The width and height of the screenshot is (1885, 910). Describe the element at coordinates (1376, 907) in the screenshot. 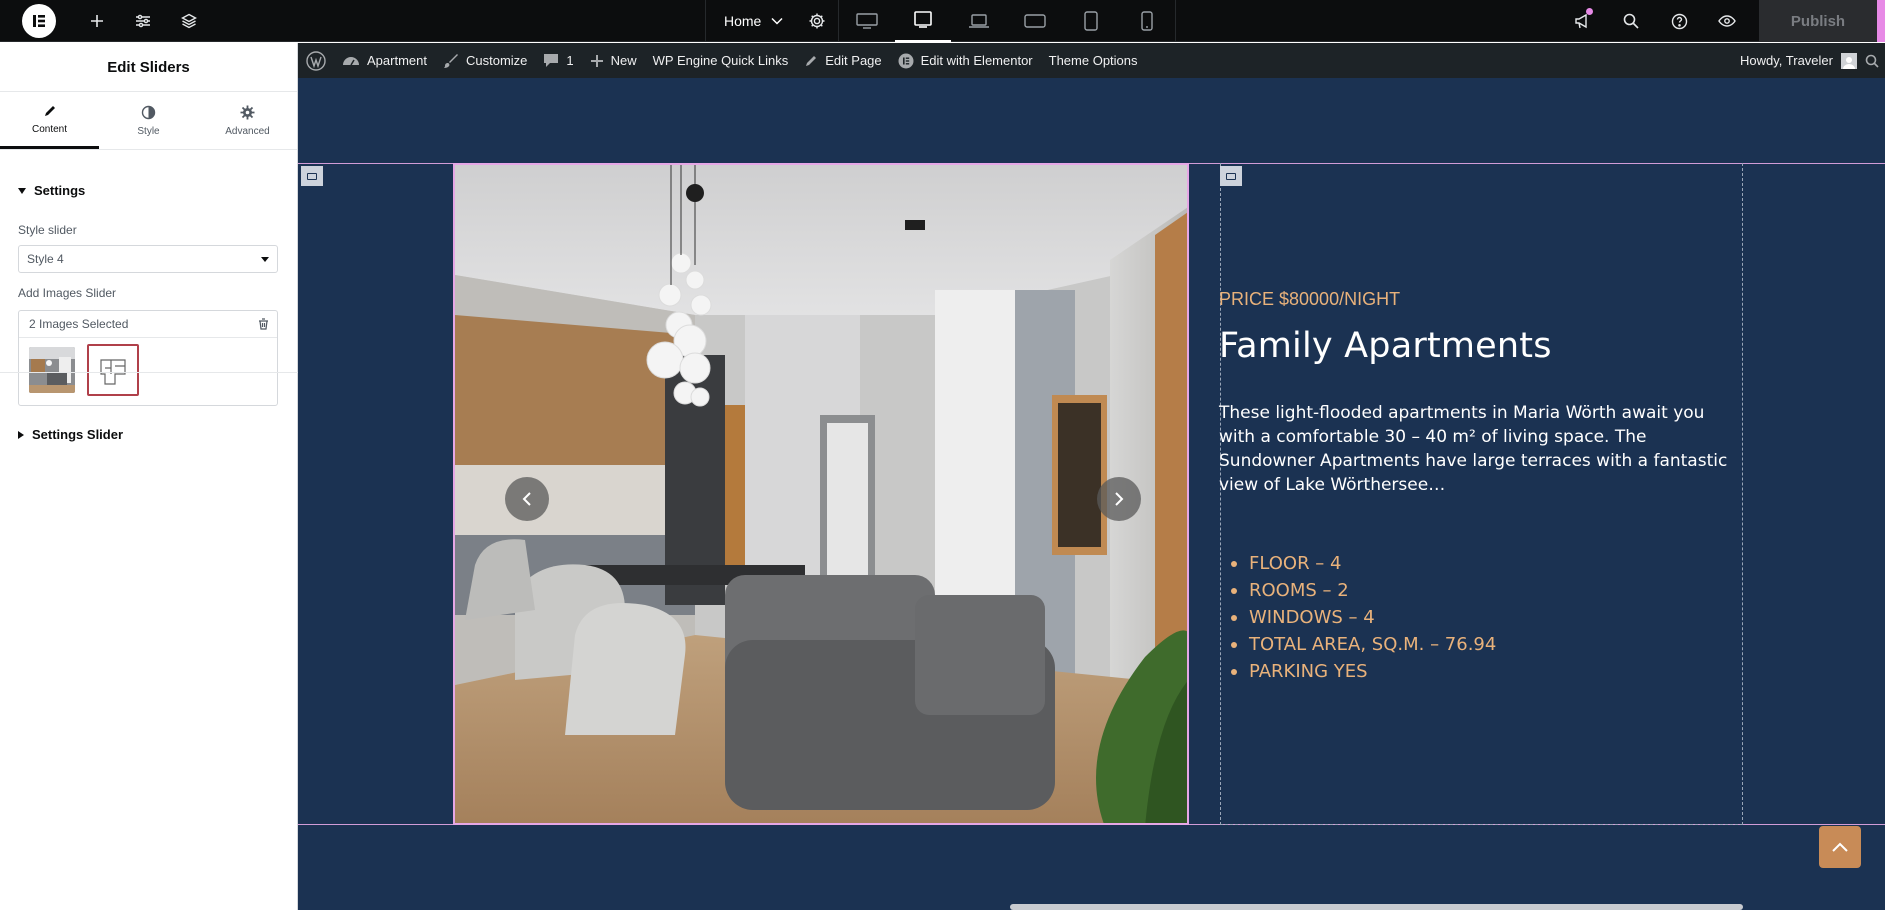

I see `horizontal-scrollbar` at that location.